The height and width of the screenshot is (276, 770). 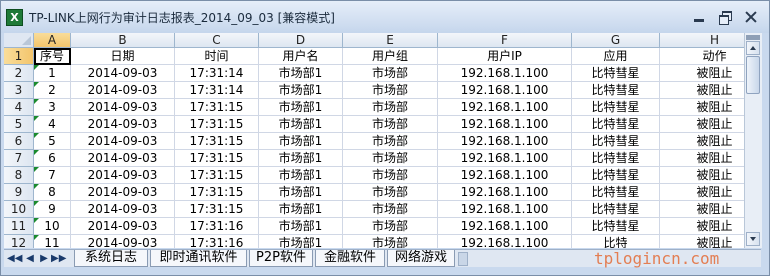 I want to click on sheet-tab: P2P软件, so click(x=281, y=258).